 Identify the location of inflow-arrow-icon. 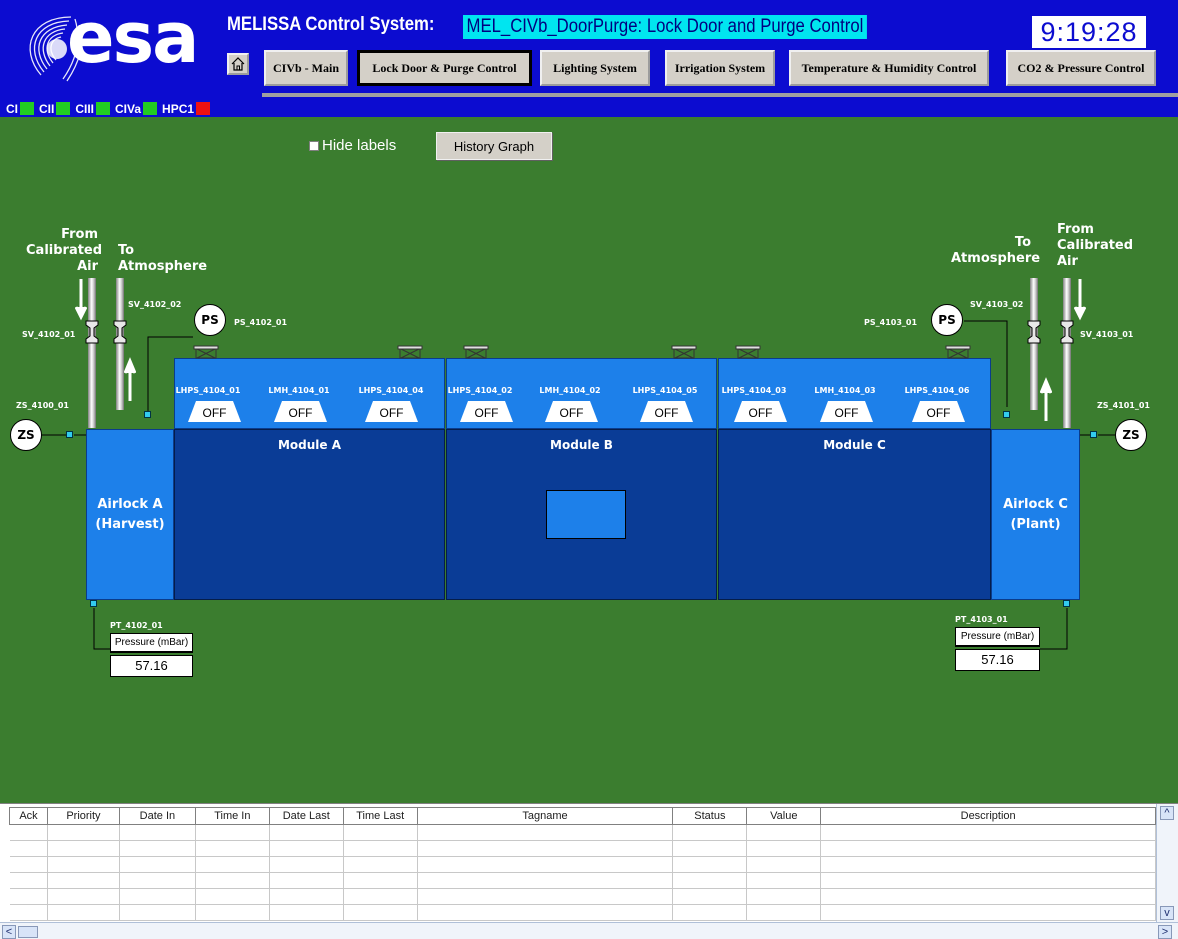
(1080, 300).